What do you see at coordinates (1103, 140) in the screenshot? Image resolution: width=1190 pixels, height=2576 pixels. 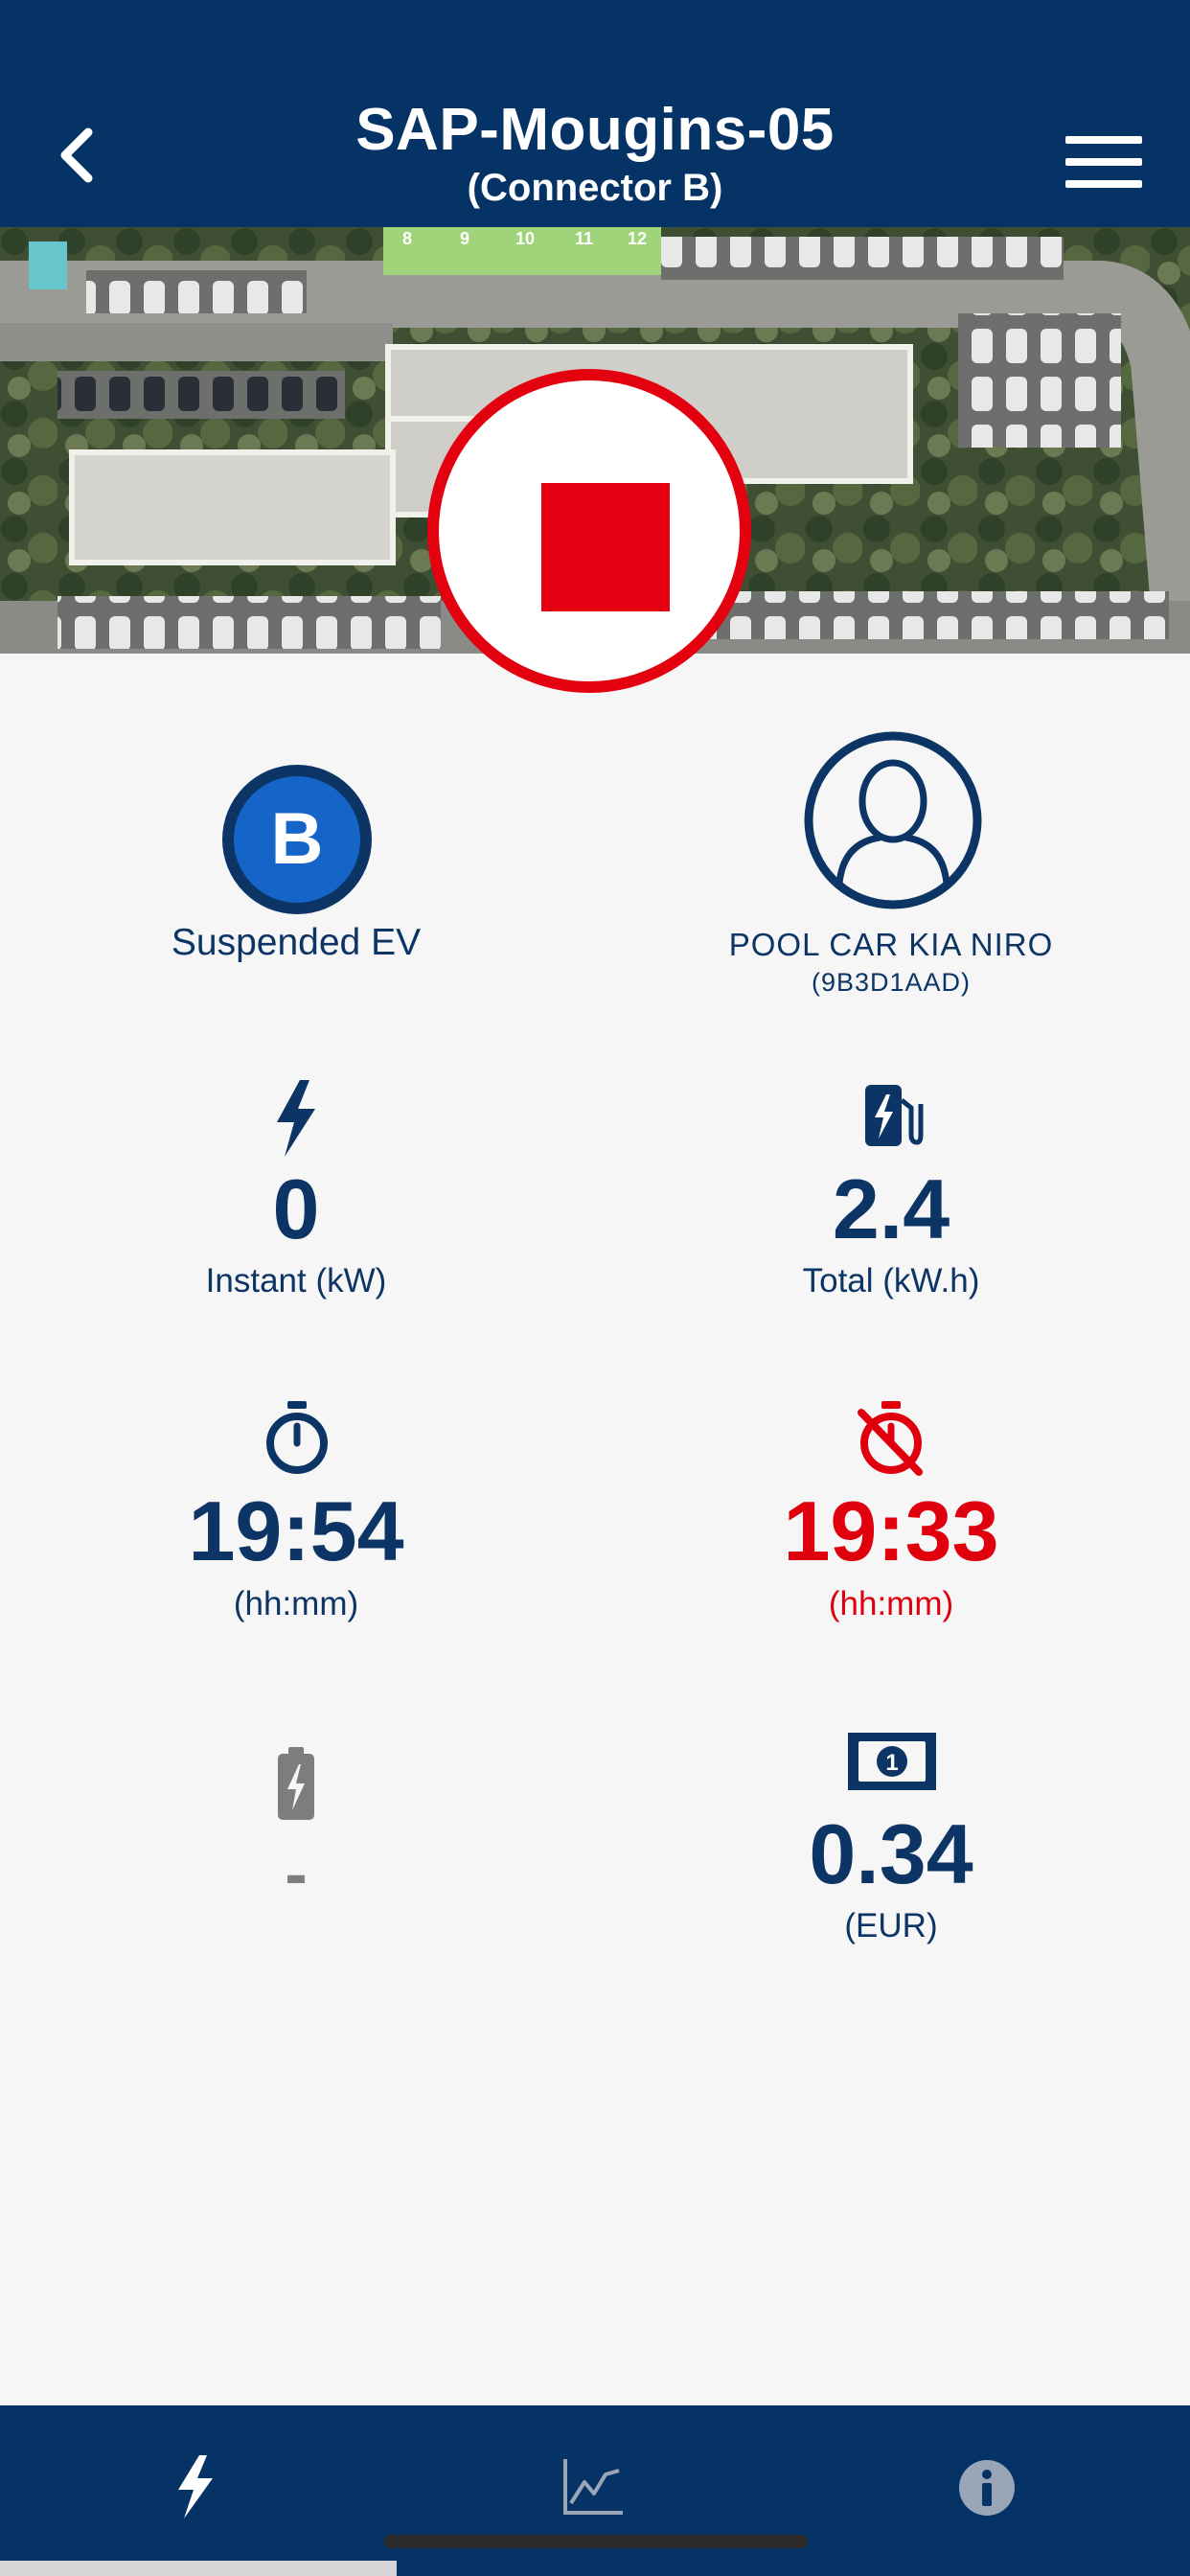 I see `menu-icon` at bounding box center [1103, 140].